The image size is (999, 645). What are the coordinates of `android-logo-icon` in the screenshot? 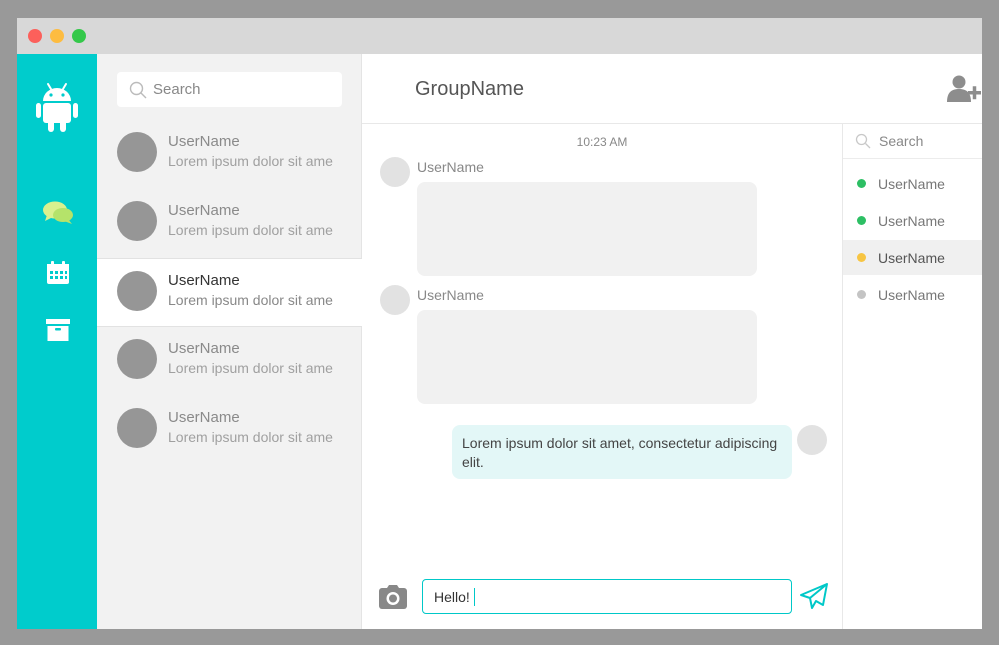 It's located at (57, 108).